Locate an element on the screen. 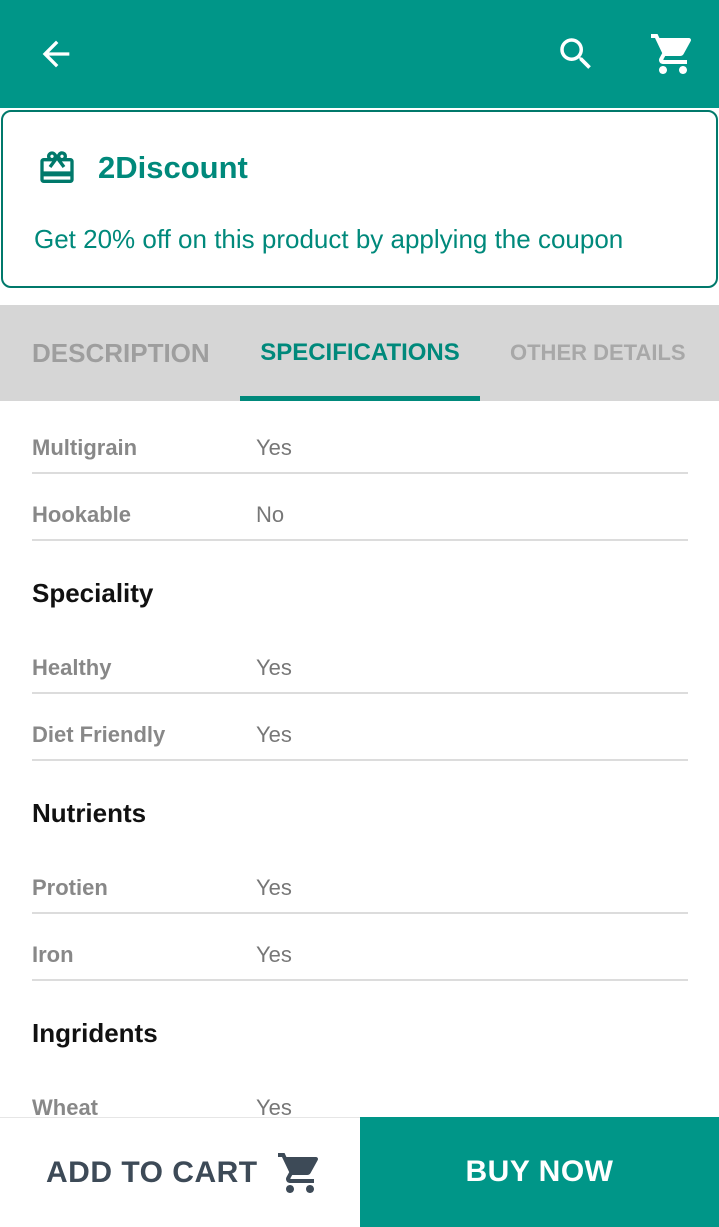 The width and height of the screenshot is (719, 1227). spec-row: Multigrain Yes is located at coordinates (360, 440).